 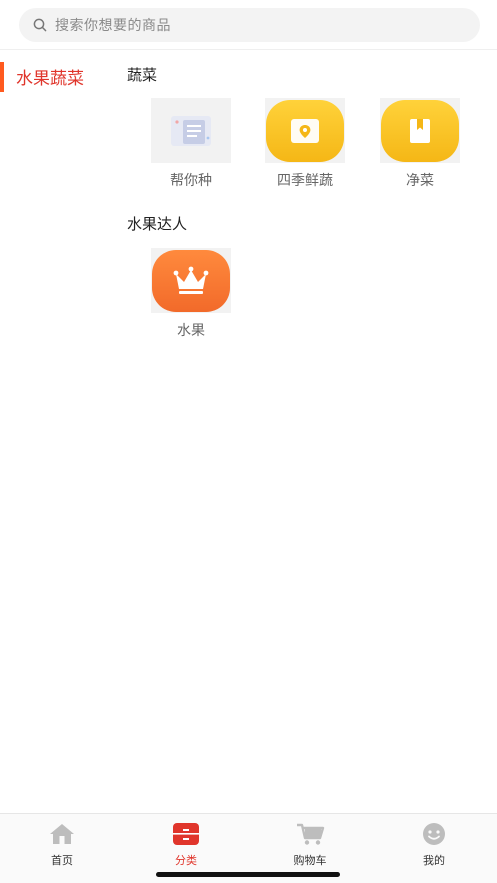 What do you see at coordinates (310, 860) in the screenshot?
I see `tab-label: 购物车` at bounding box center [310, 860].